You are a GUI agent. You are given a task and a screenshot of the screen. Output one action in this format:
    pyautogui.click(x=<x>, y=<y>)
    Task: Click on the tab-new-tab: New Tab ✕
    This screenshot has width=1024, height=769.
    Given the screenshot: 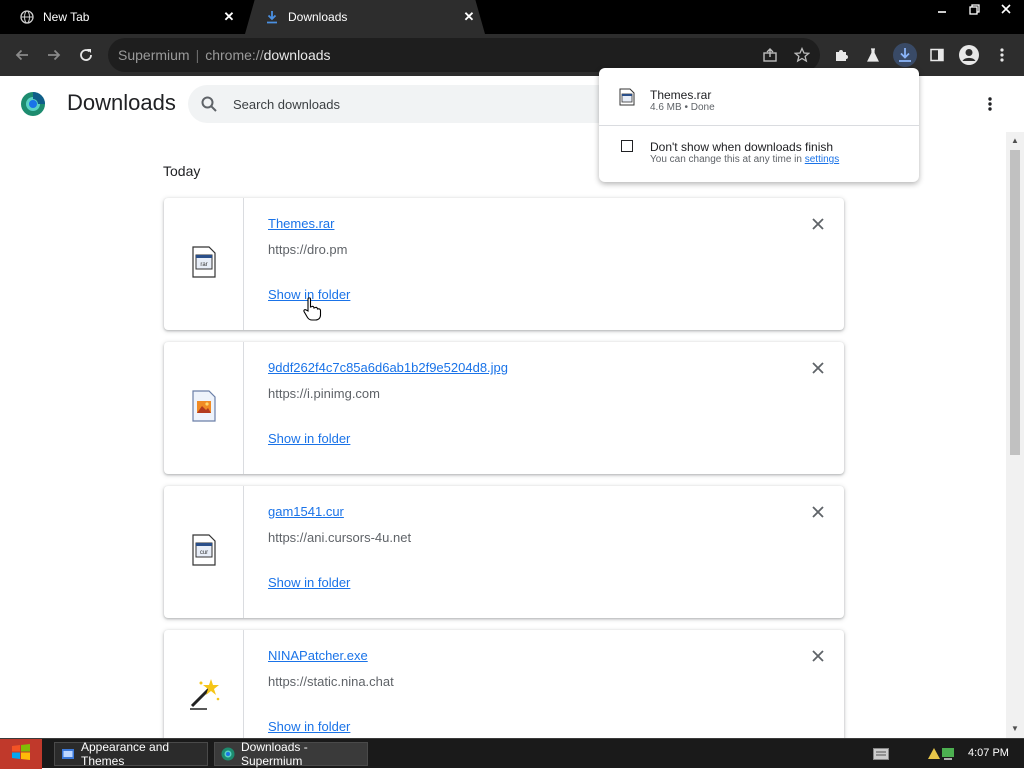 What is the action you would take?
    pyautogui.click(x=122, y=17)
    